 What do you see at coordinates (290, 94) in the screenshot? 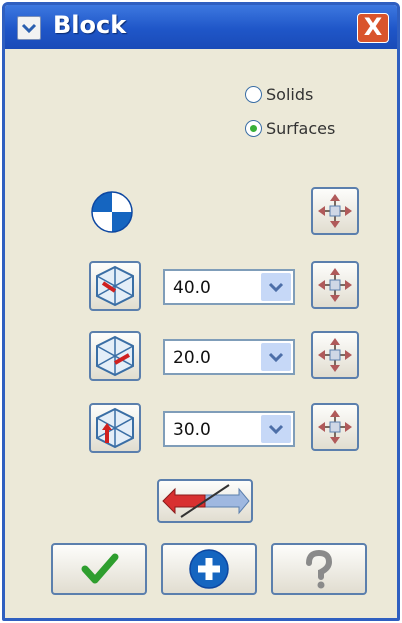
I see `radio-label-solids: Solids` at bounding box center [290, 94].